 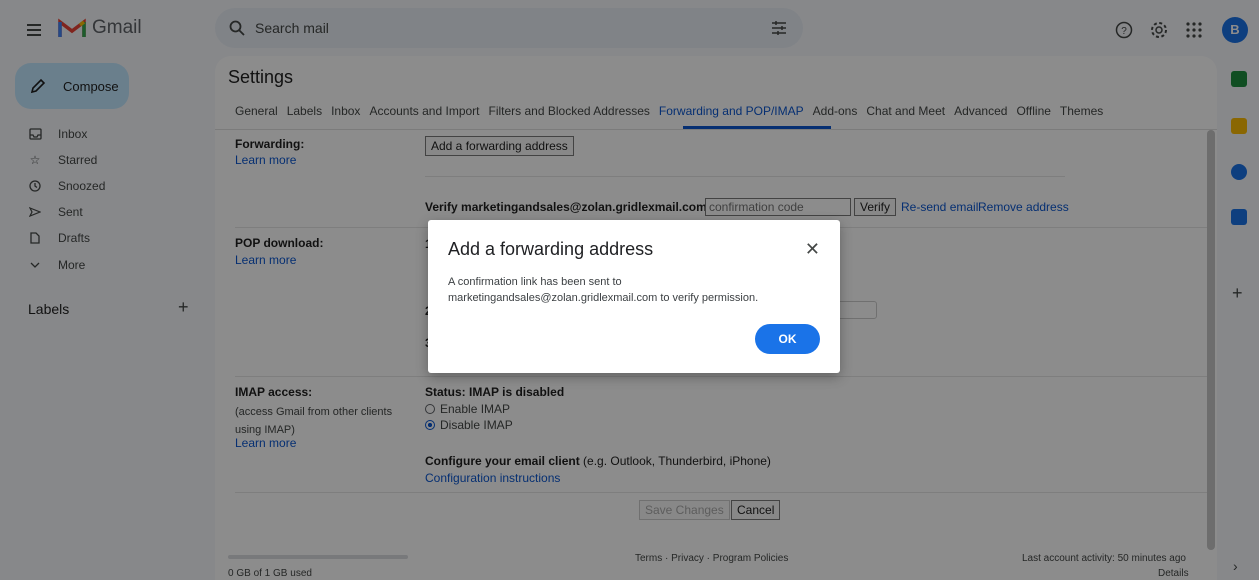 I want to click on close-icon: ✕, so click(x=812, y=249).